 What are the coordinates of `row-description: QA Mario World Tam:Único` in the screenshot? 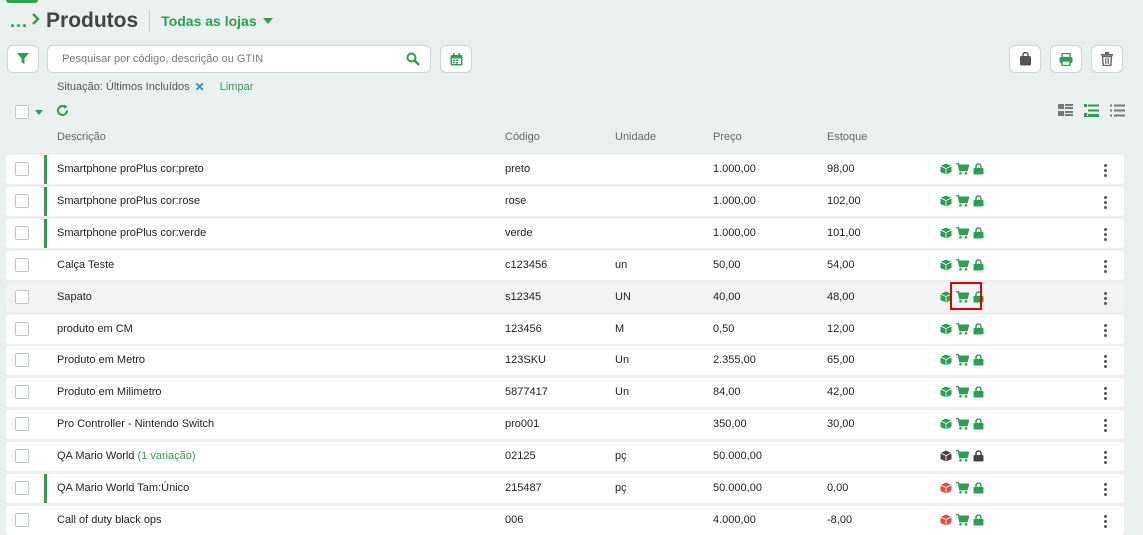 It's located at (123, 488).